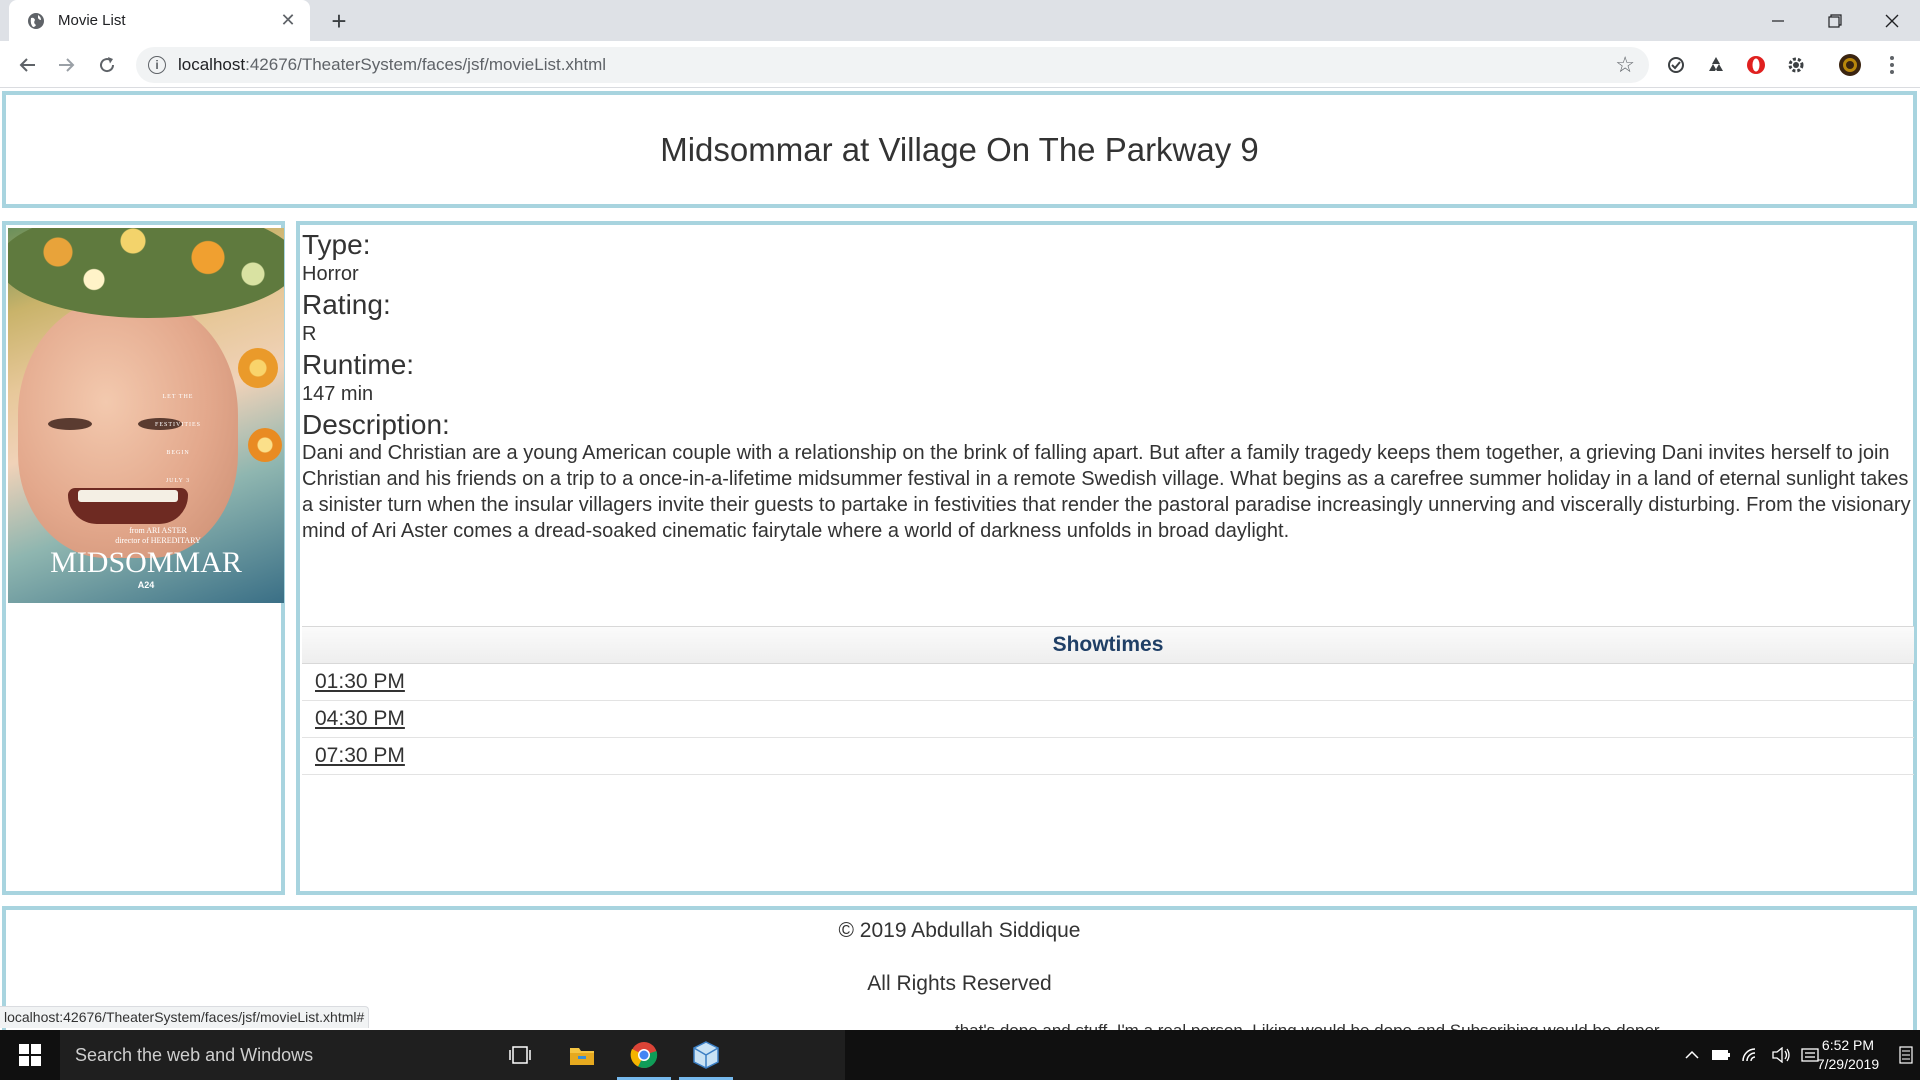  Describe the element at coordinates (146, 273) in the screenshot. I see `poster-flower-crown` at that location.